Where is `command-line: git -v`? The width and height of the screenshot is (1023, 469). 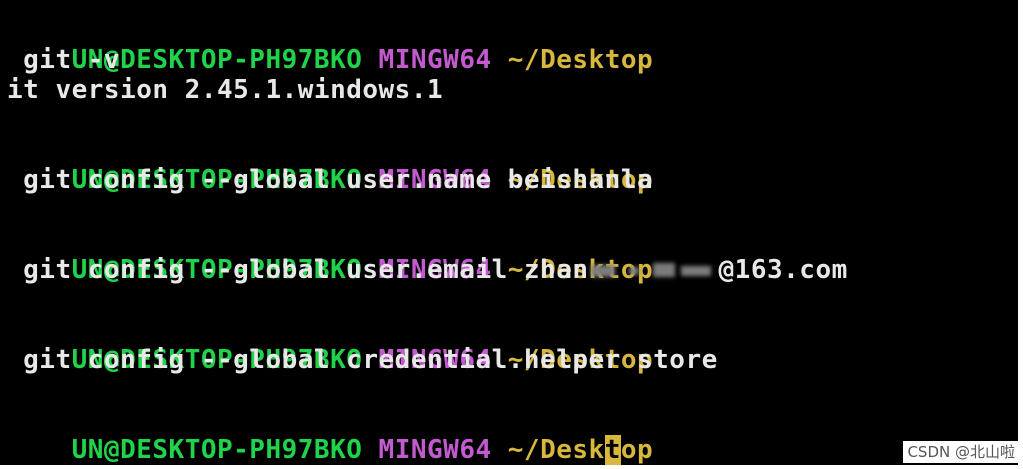
command-line: git -v is located at coordinates (64, 60).